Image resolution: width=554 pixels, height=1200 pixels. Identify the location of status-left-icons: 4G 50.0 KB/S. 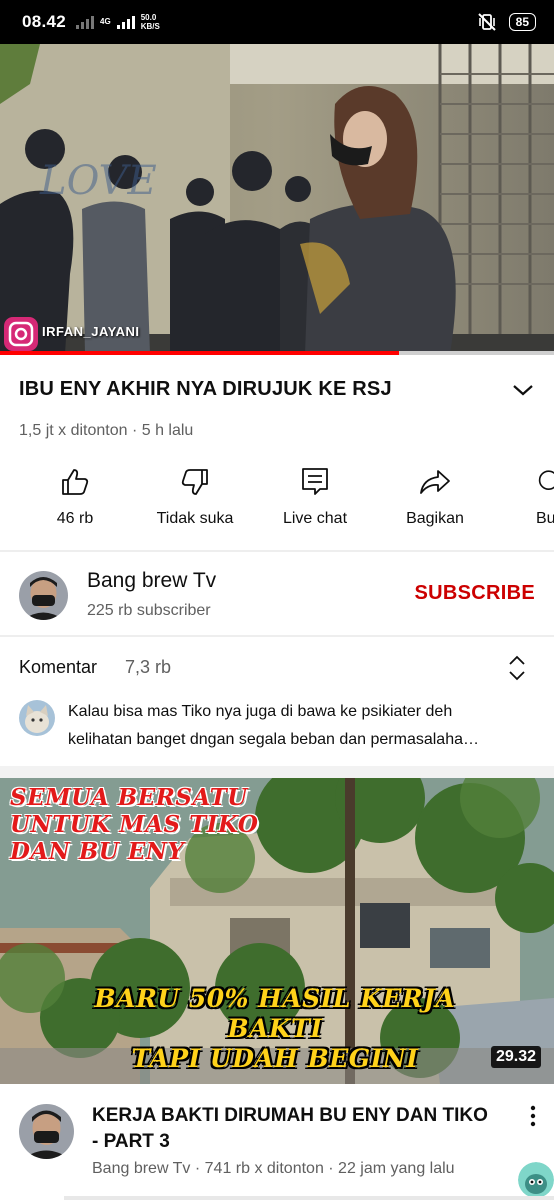
(118, 22).